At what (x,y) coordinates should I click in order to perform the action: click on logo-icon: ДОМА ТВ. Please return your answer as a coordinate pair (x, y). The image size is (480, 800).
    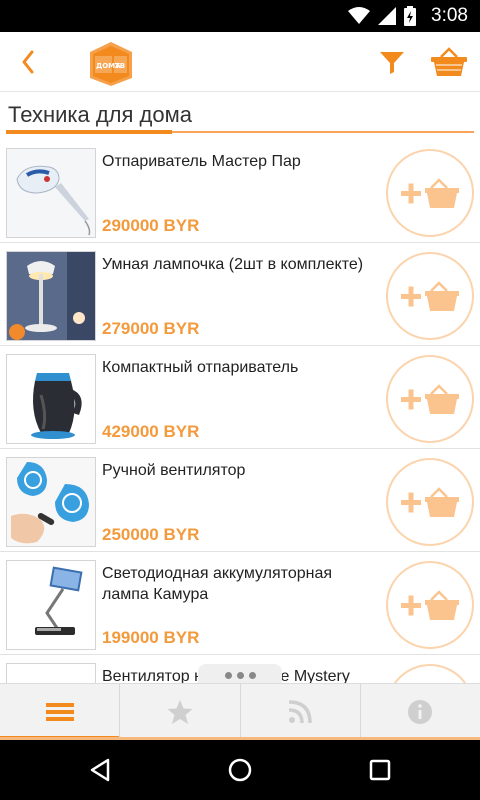
    Looking at the image, I should click on (111, 64).